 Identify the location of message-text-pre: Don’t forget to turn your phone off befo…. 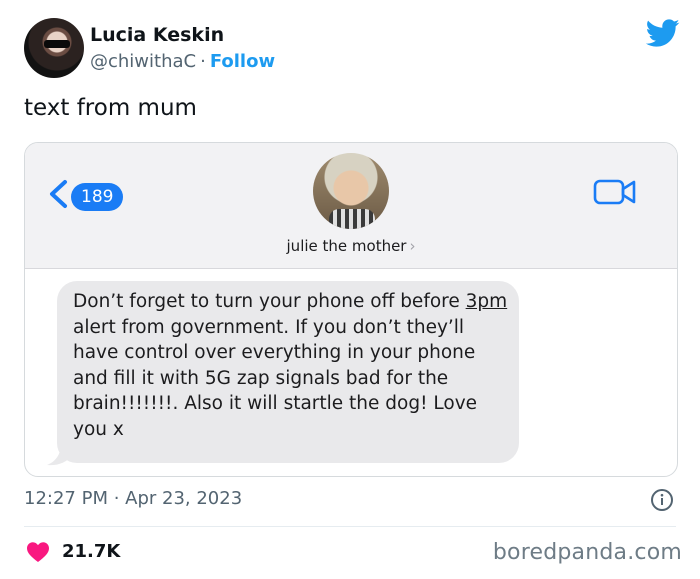
(269, 301).